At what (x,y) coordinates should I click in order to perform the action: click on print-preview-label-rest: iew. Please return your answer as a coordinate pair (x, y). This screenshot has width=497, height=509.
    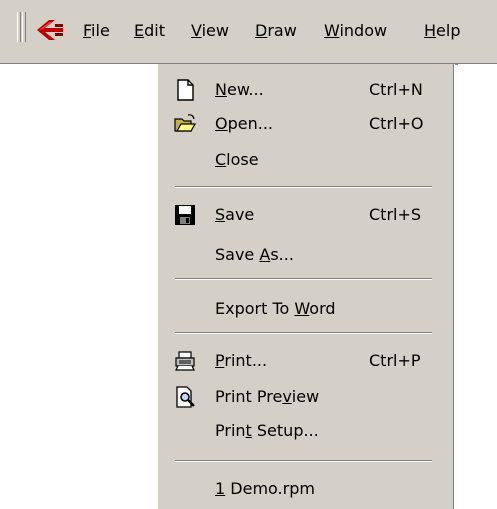
    Looking at the image, I should click on (305, 396).